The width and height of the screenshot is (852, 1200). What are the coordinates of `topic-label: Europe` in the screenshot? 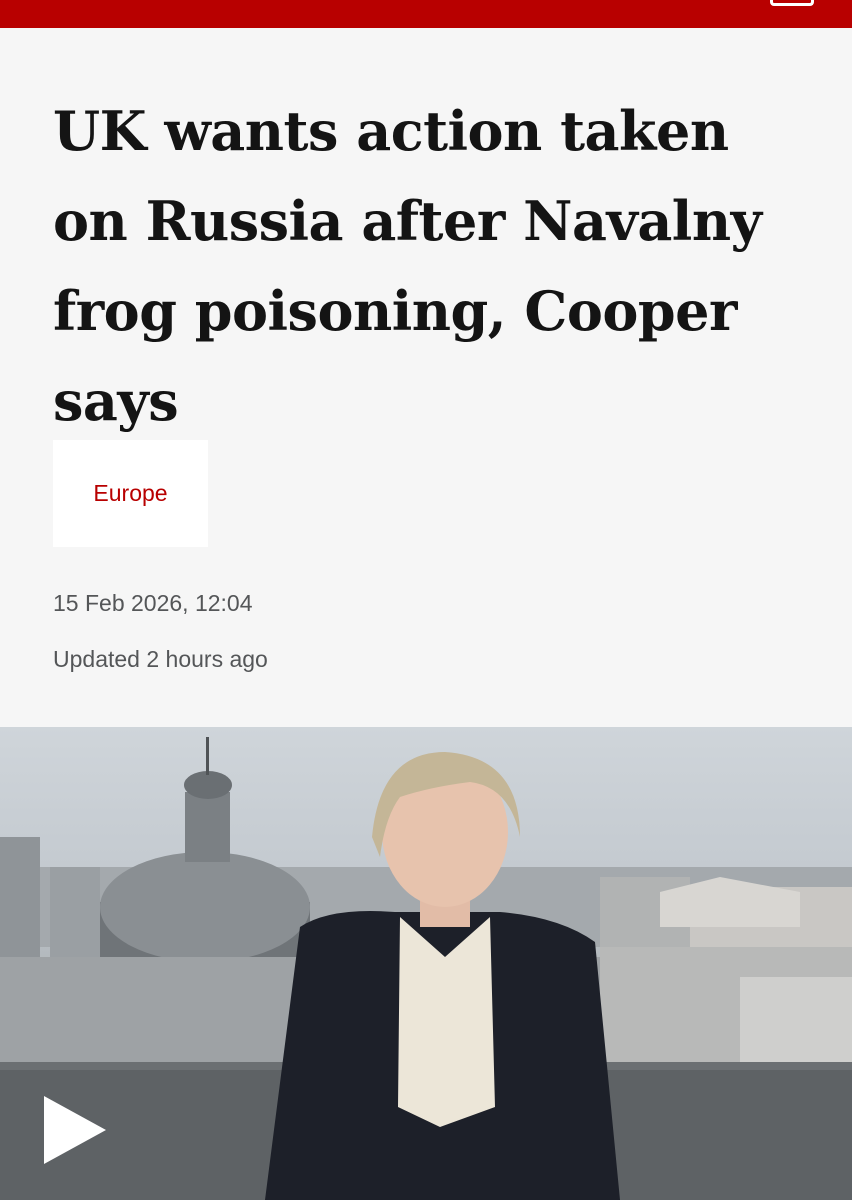 It's located at (130, 493).